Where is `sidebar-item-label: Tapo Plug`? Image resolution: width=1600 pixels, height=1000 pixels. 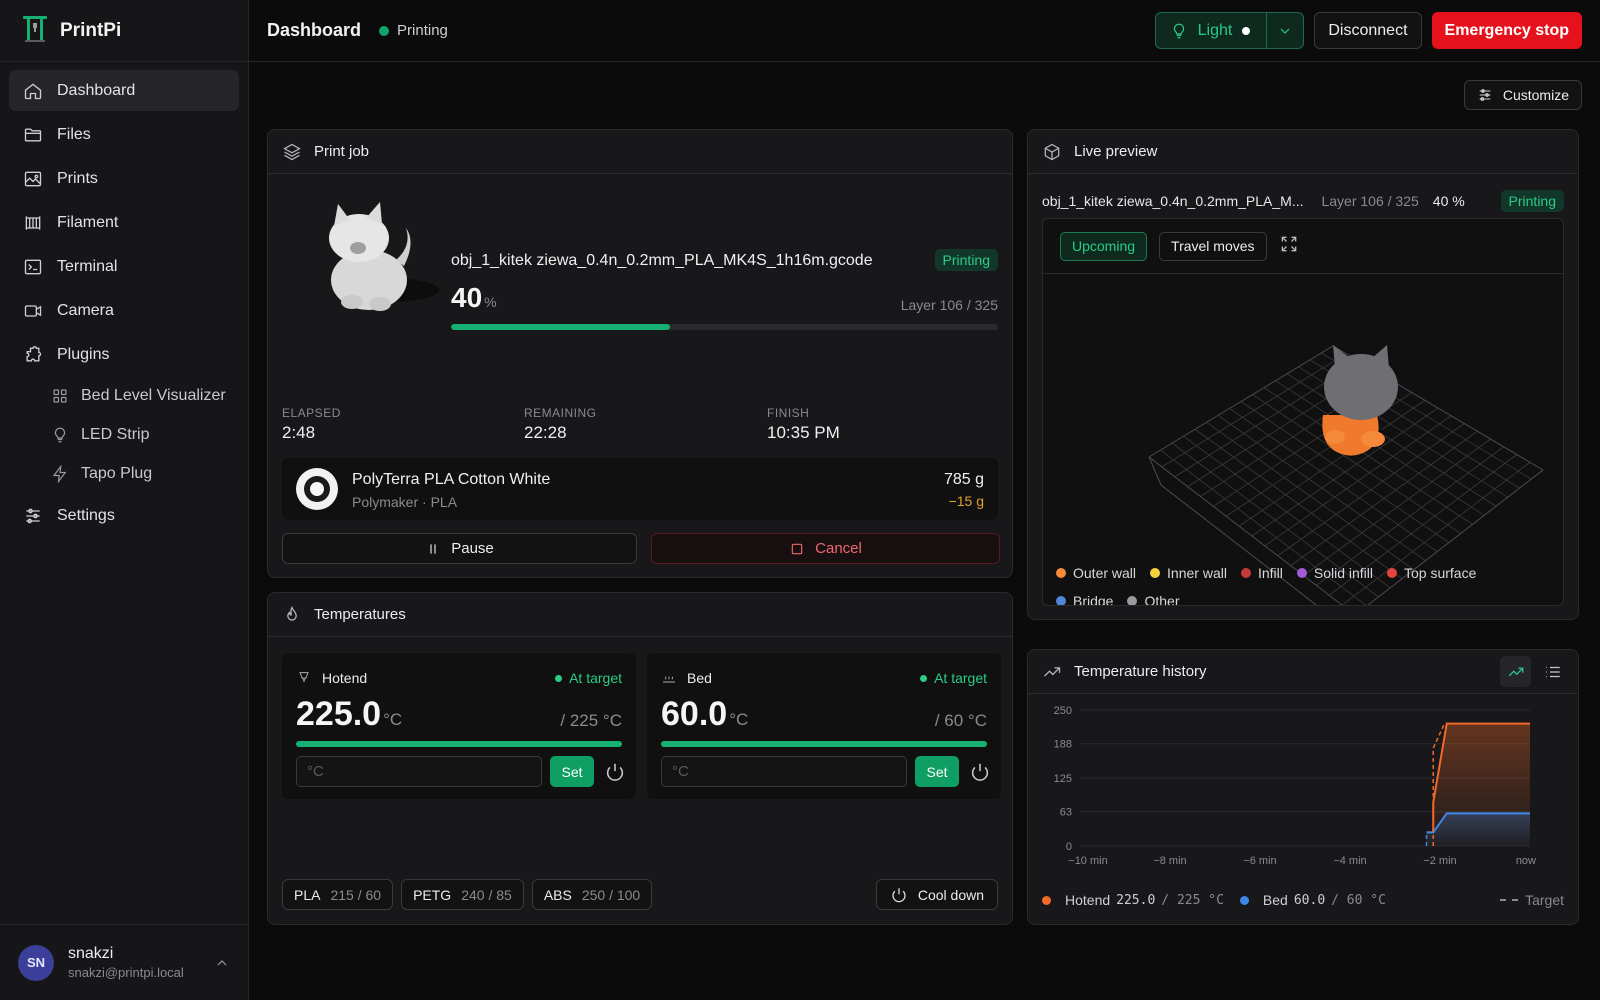
sidebar-item-label: Tapo Plug is located at coordinates (117, 473).